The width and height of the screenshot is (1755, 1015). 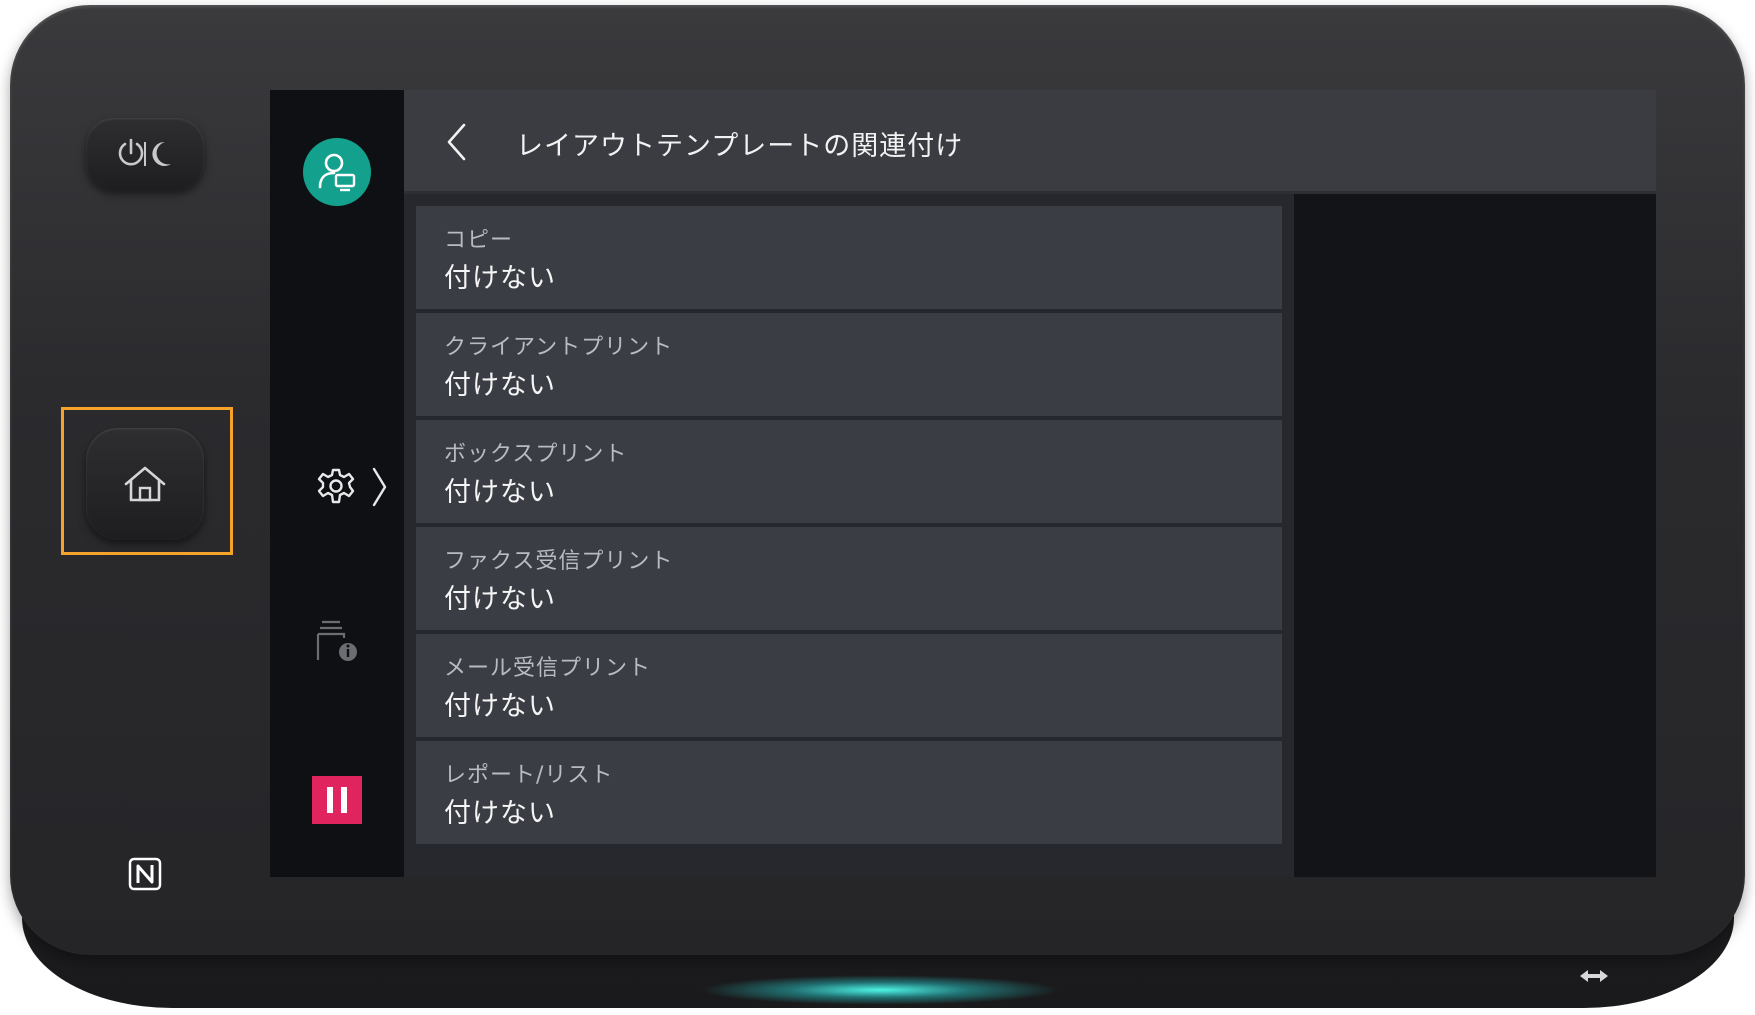 I want to click on list-item-label: ボックスプリント, so click(x=536, y=454).